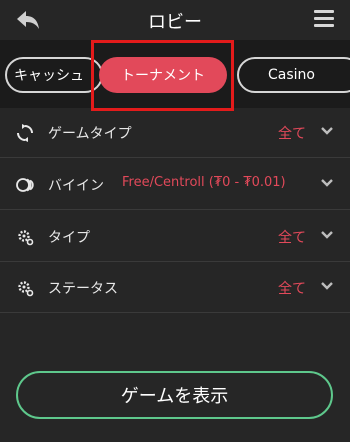 This screenshot has width=350, height=442. What do you see at coordinates (174, 395) in the screenshot?
I see `show-games-button: ゲームを表示` at bounding box center [174, 395].